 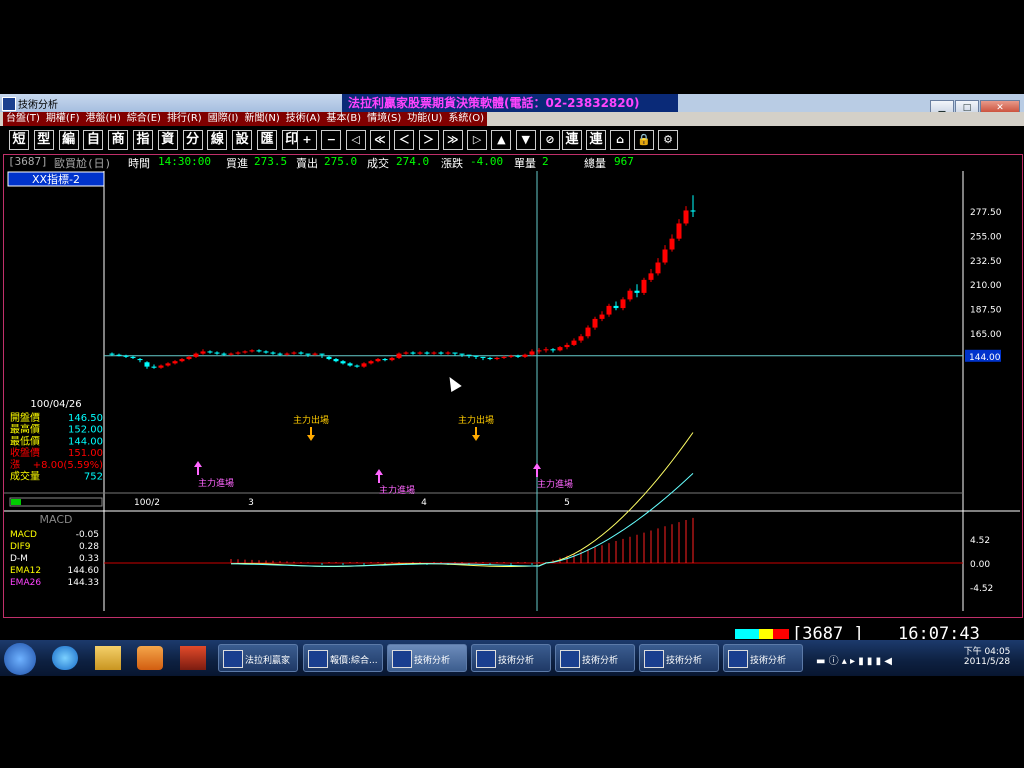 What do you see at coordinates (477, 140) in the screenshot?
I see `last-icon: ▷` at bounding box center [477, 140].